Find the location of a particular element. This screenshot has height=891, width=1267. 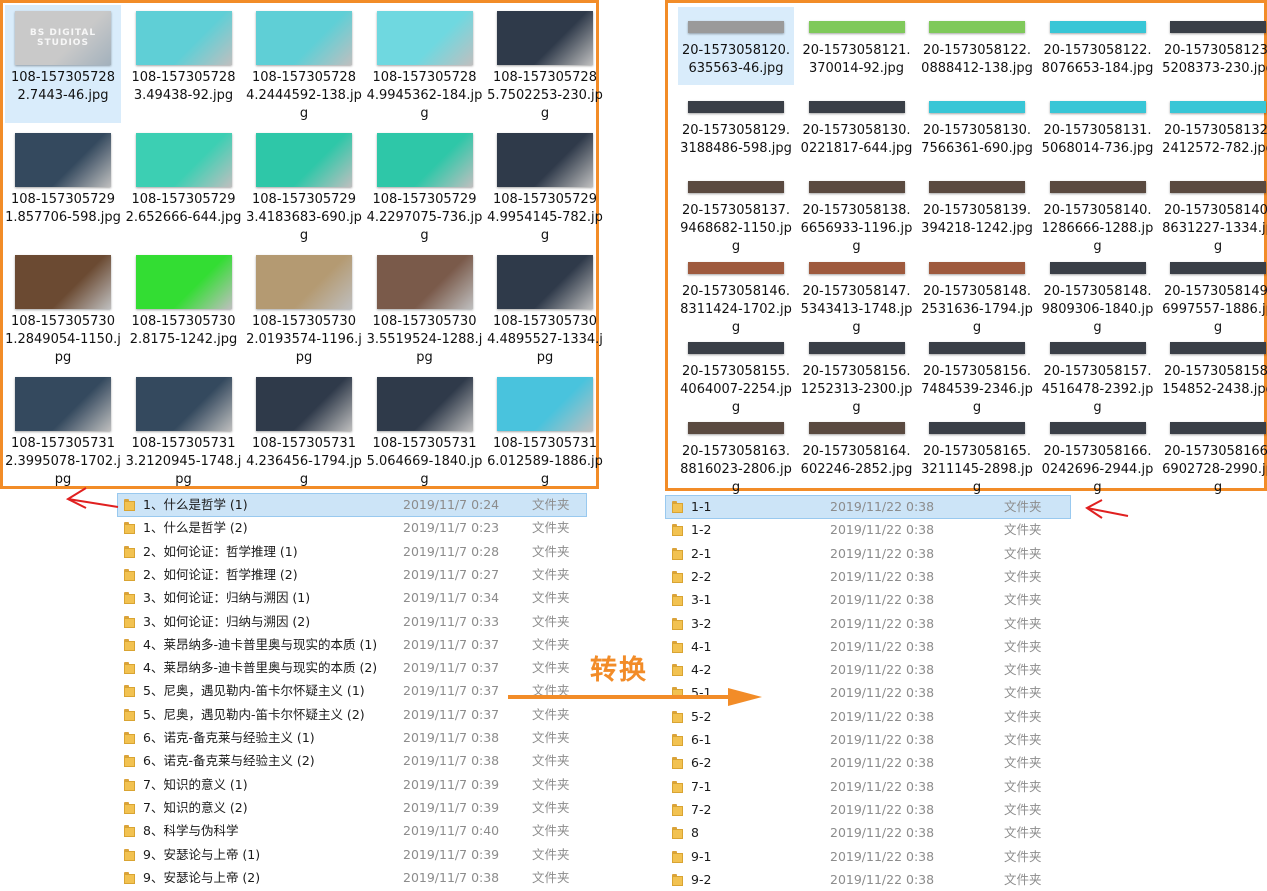

left-folder-row: 7、知识的意义 (1) 2019/11/7 0:39 文件夹 is located at coordinates (352, 785).